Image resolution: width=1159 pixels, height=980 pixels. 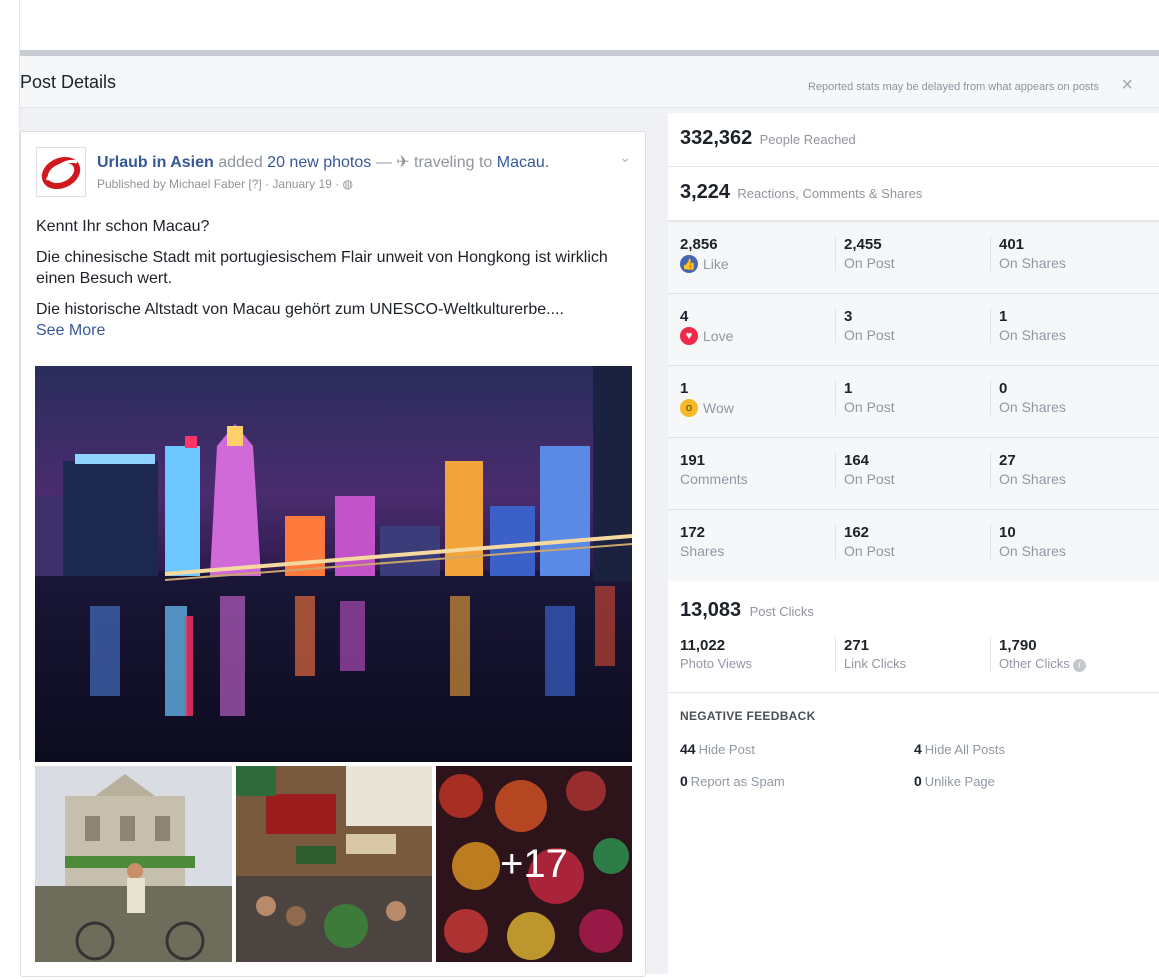 I want to click on like-total-value: 2,856, so click(x=699, y=244).